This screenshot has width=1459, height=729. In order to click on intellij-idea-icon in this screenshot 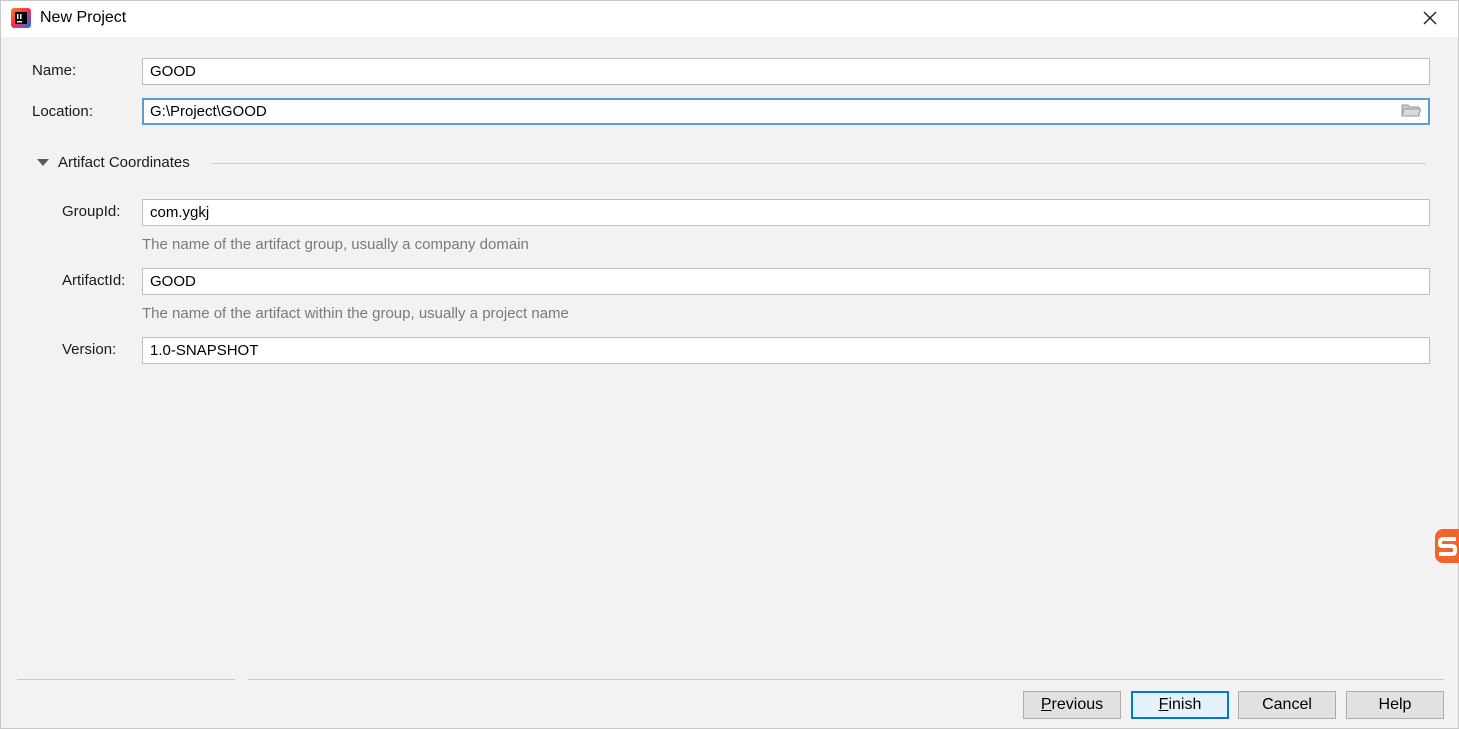, I will do `click(21, 18)`.